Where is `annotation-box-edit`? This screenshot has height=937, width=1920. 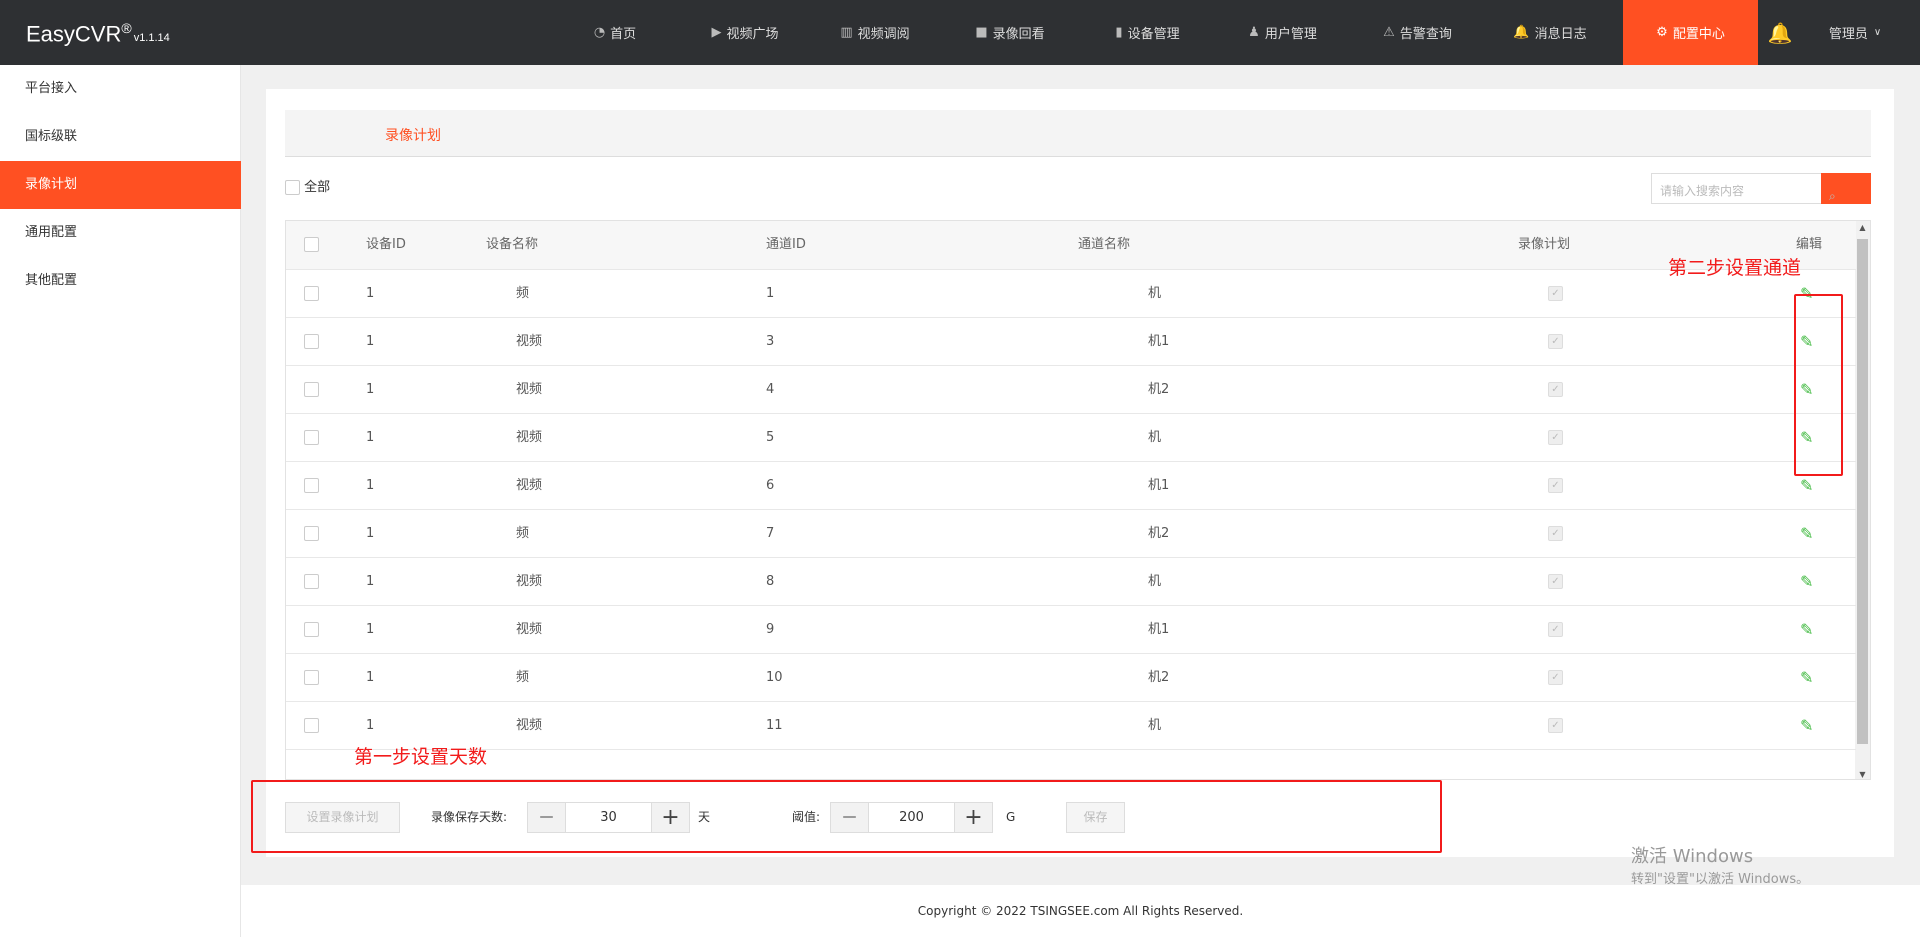
annotation-box-edit is located at coordinates (1818, 385).